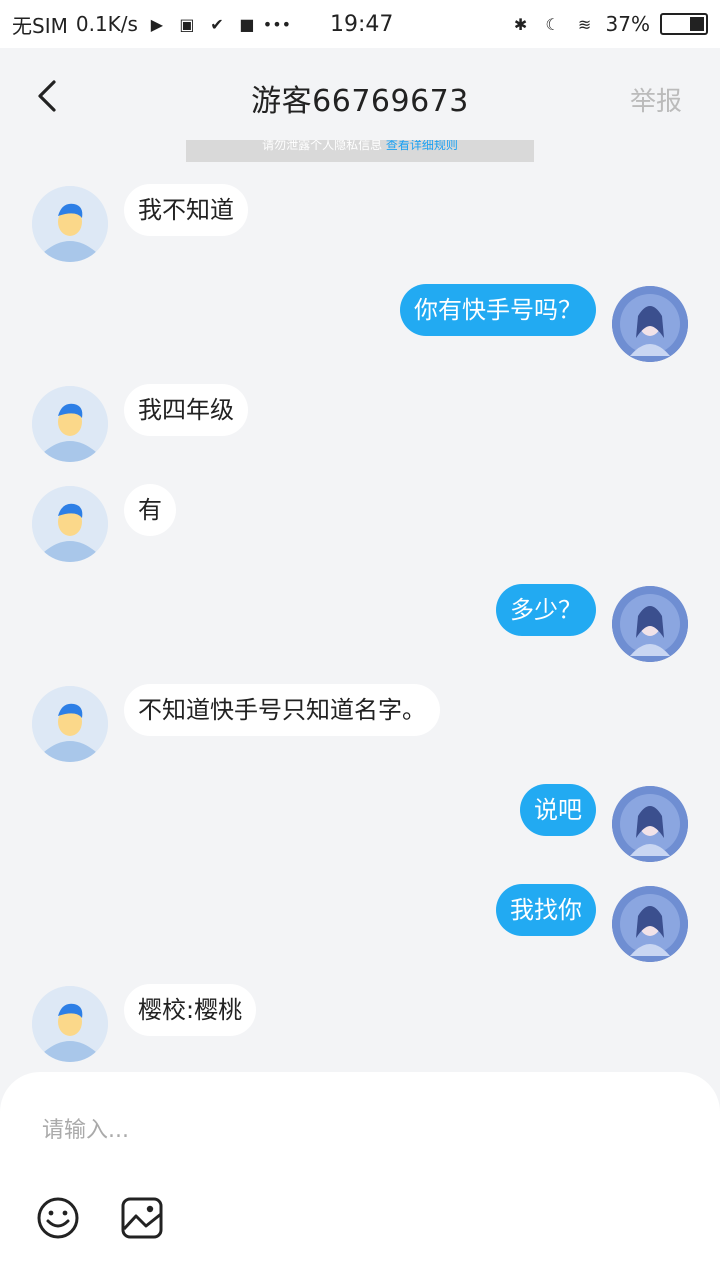  I want to click on chat-header: 游客66769673 举报, so click(360, 96).